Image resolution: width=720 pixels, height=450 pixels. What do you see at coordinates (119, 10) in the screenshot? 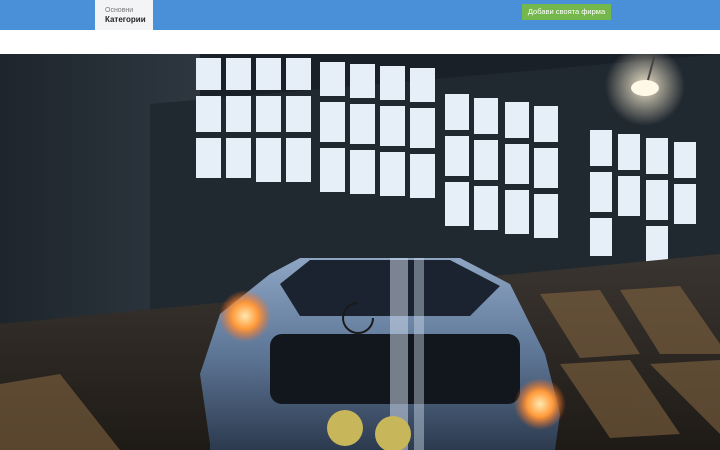
I see `categories-label-top: Основни` at bounding box center [119, 10].